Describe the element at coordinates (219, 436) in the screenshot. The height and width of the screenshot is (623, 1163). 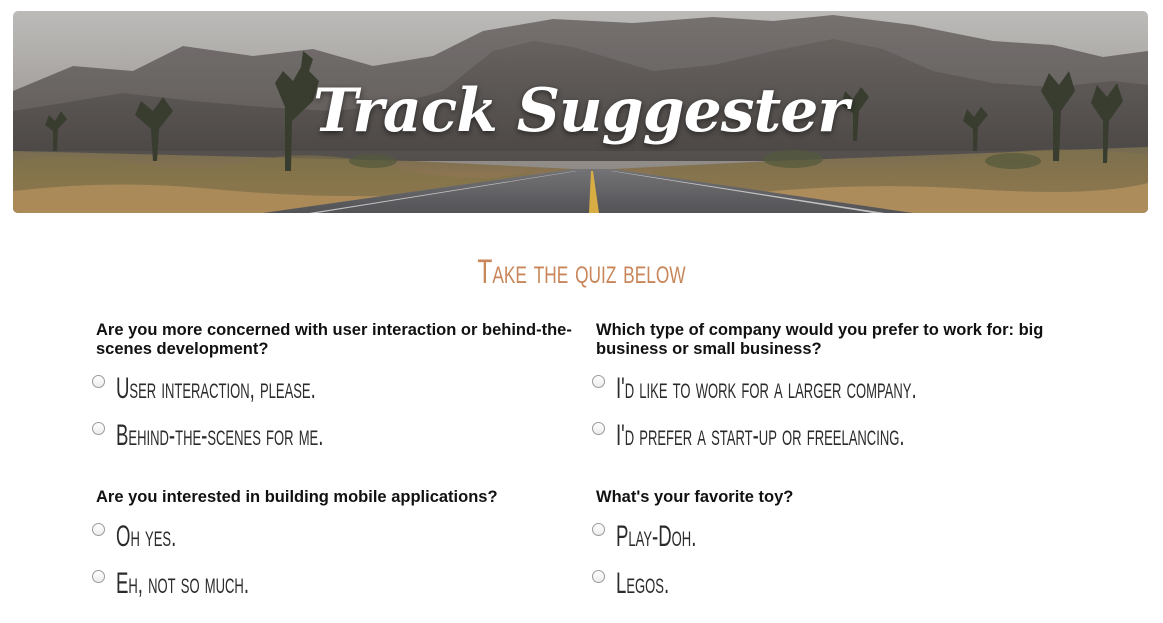
I see `option-label: Behind-the-scenes for me.` at that location.